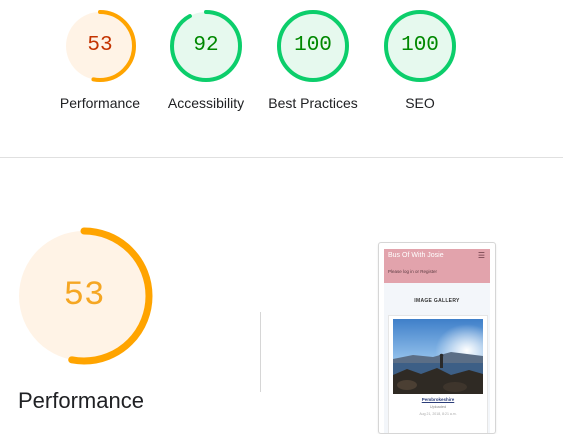 The height and width of the screenshot is (434, 563). What do you see at coordinates (260, 352) in the screenshot?
I see `vertical-separator` at bounding box center [260, 352].